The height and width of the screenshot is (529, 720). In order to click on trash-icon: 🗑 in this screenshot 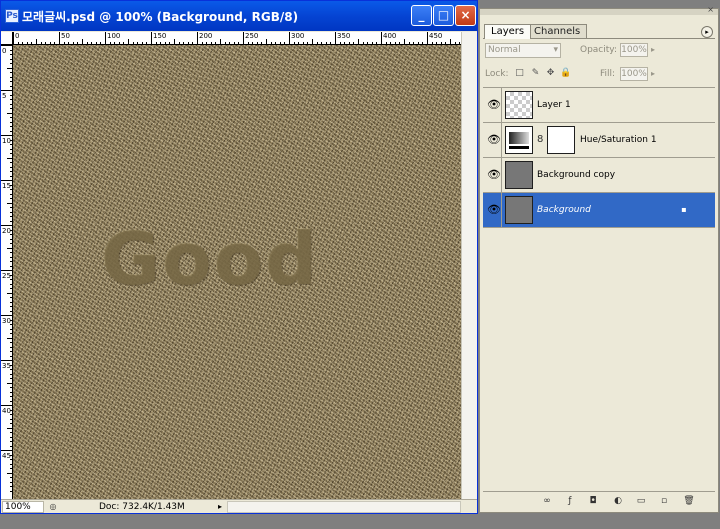, I will do `click(689, 501)`.